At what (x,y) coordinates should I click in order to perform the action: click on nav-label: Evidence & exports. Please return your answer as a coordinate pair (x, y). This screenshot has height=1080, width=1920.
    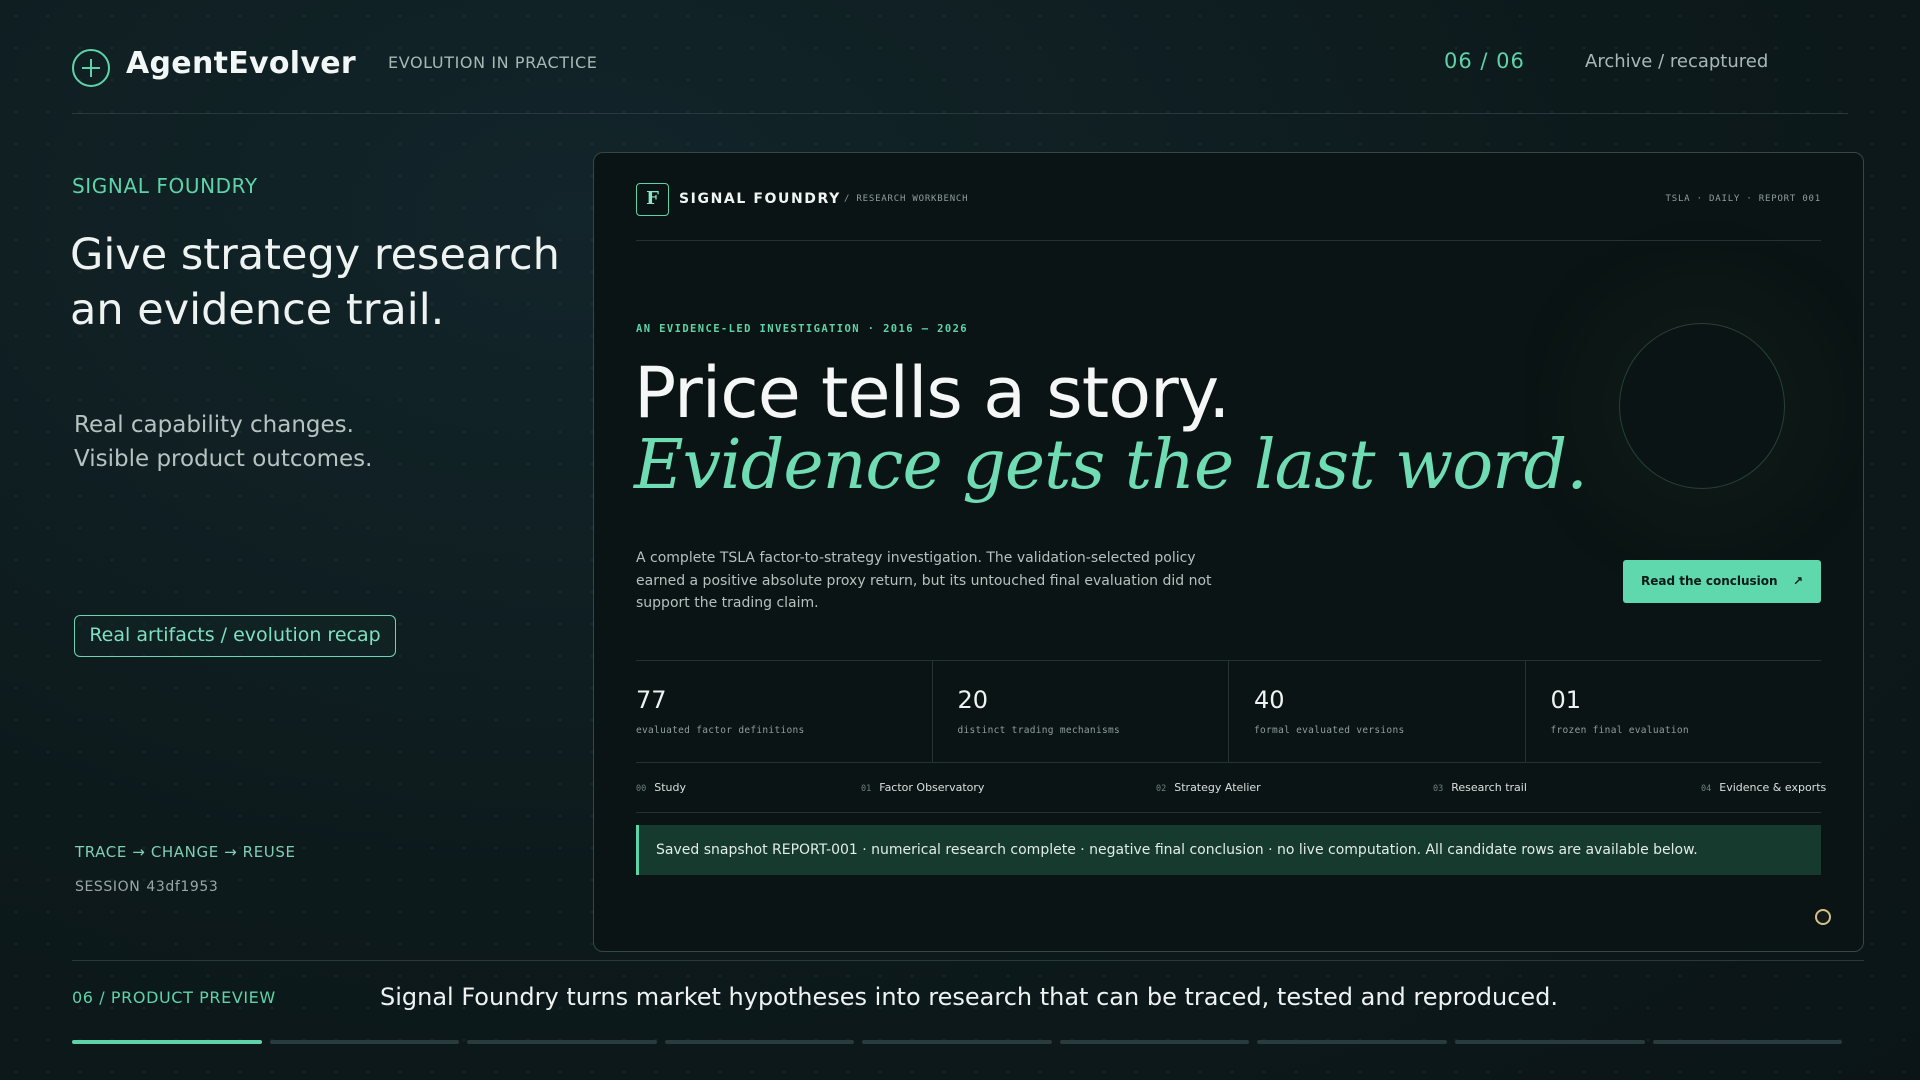
    Looking at the image, I should click on (1773, 787).